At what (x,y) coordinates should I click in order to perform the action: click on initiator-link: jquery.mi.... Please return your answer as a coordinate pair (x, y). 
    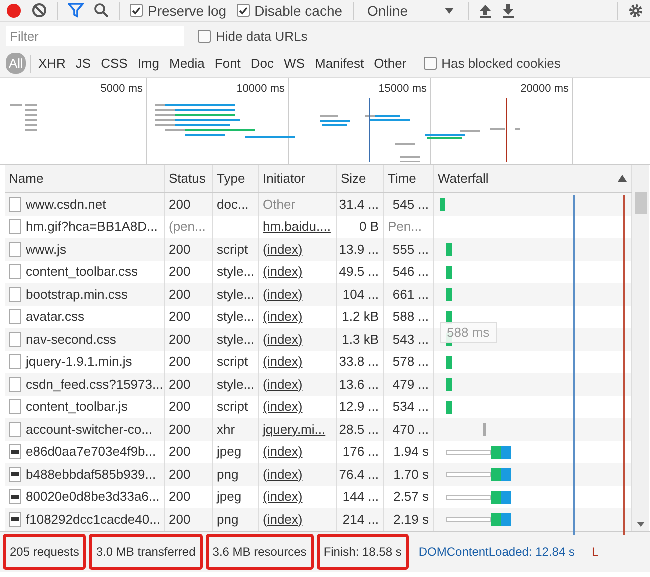
    Looking at the image, I should click on (294, 429).